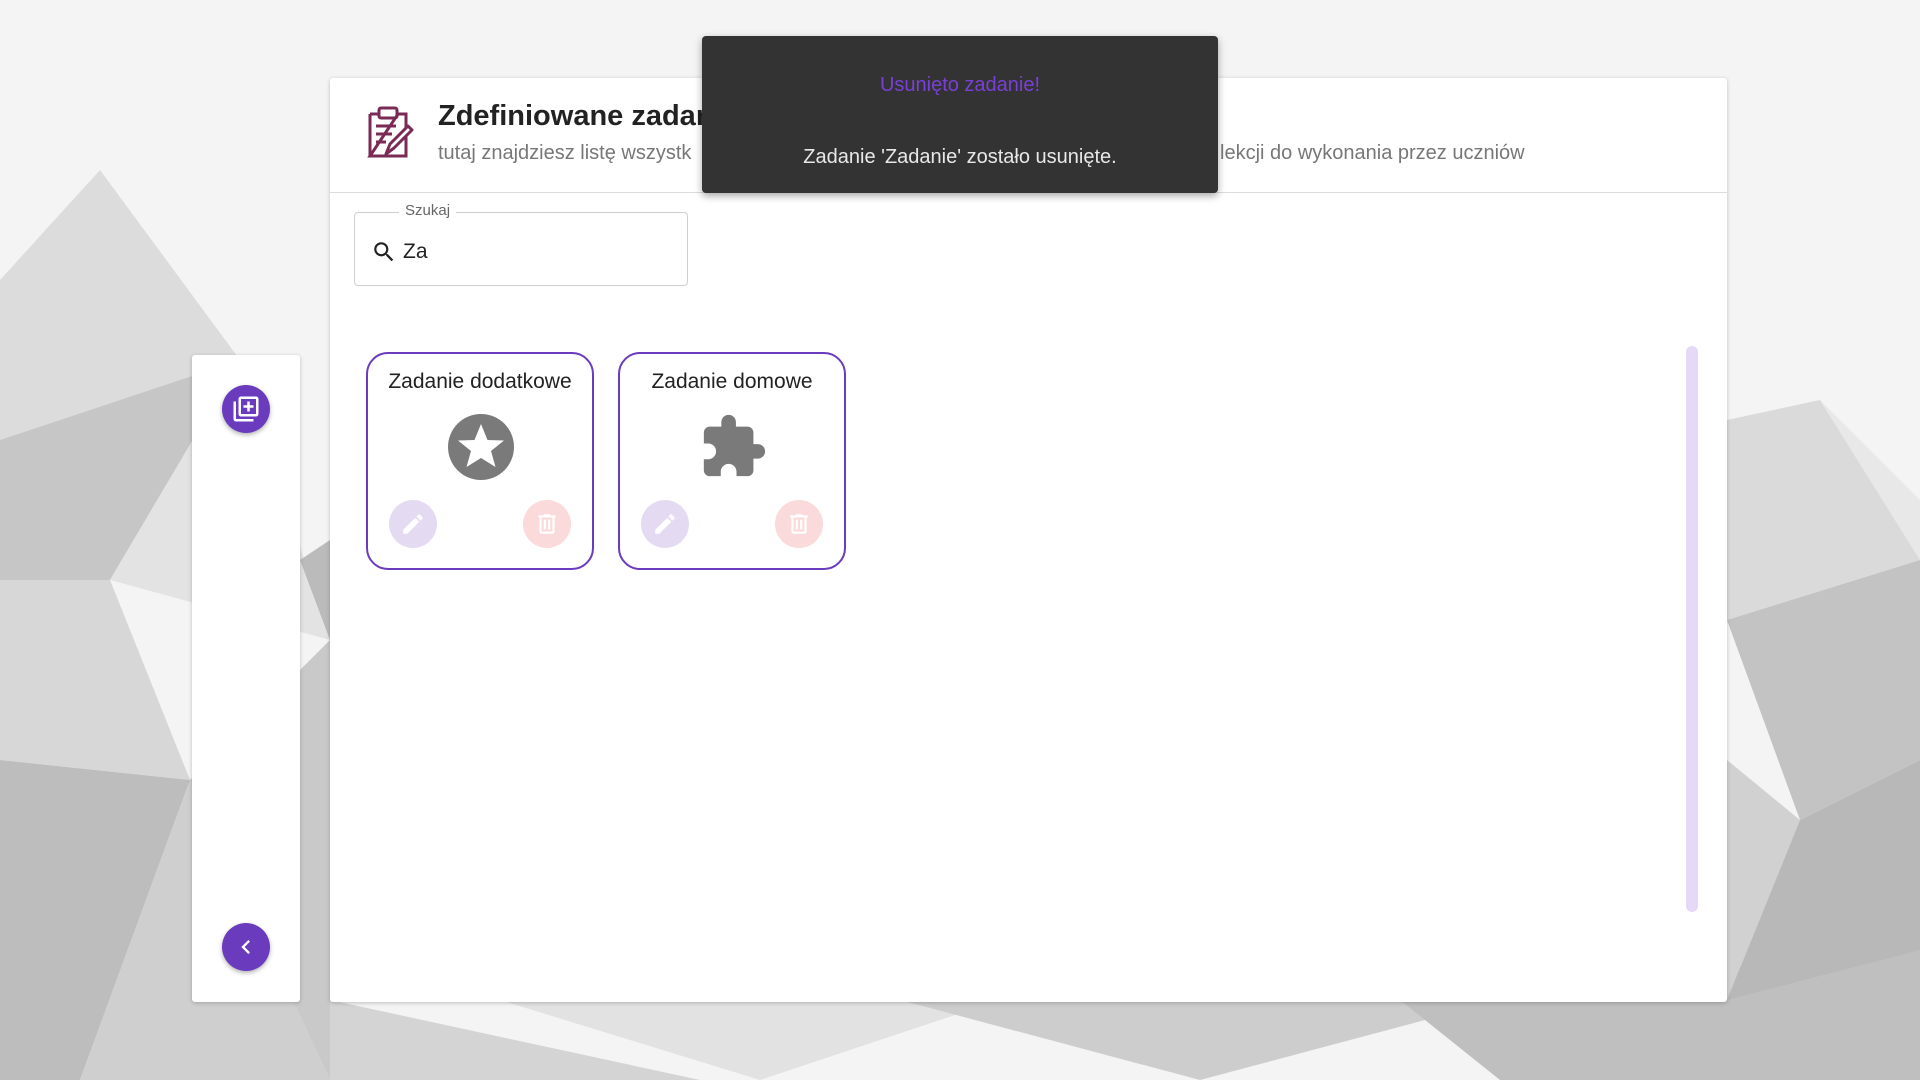 Image resolution: width=1920 pixels, height=1080 pixels. What do you see at coordinates (384, 252) in the screenshot?
I see `search-icon` at bounding box center [384, 252].